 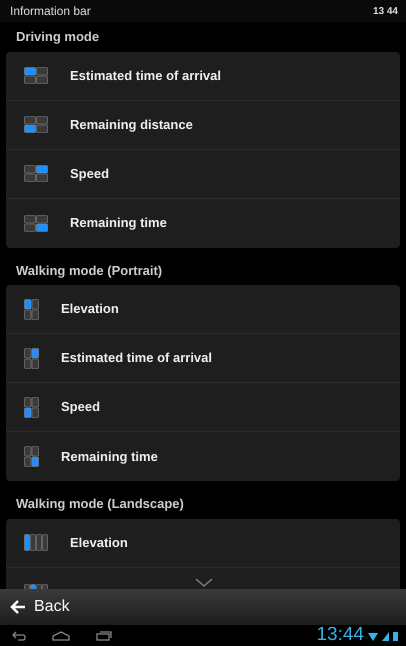 I want to click on home-icon, so click(x=61, y=635).